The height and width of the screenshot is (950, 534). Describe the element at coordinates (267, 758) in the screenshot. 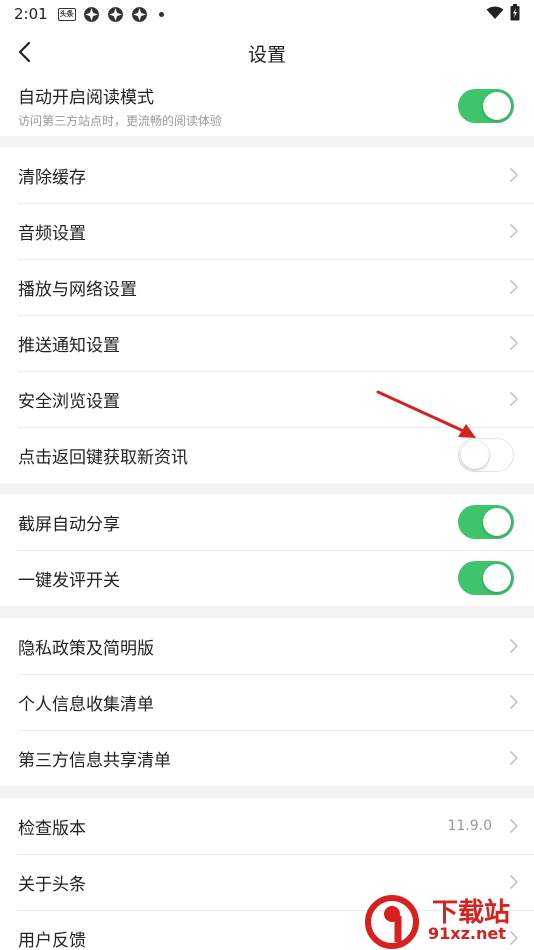

I see `list-item-third-party-sharing: 第三方信息共享清单` at that location.